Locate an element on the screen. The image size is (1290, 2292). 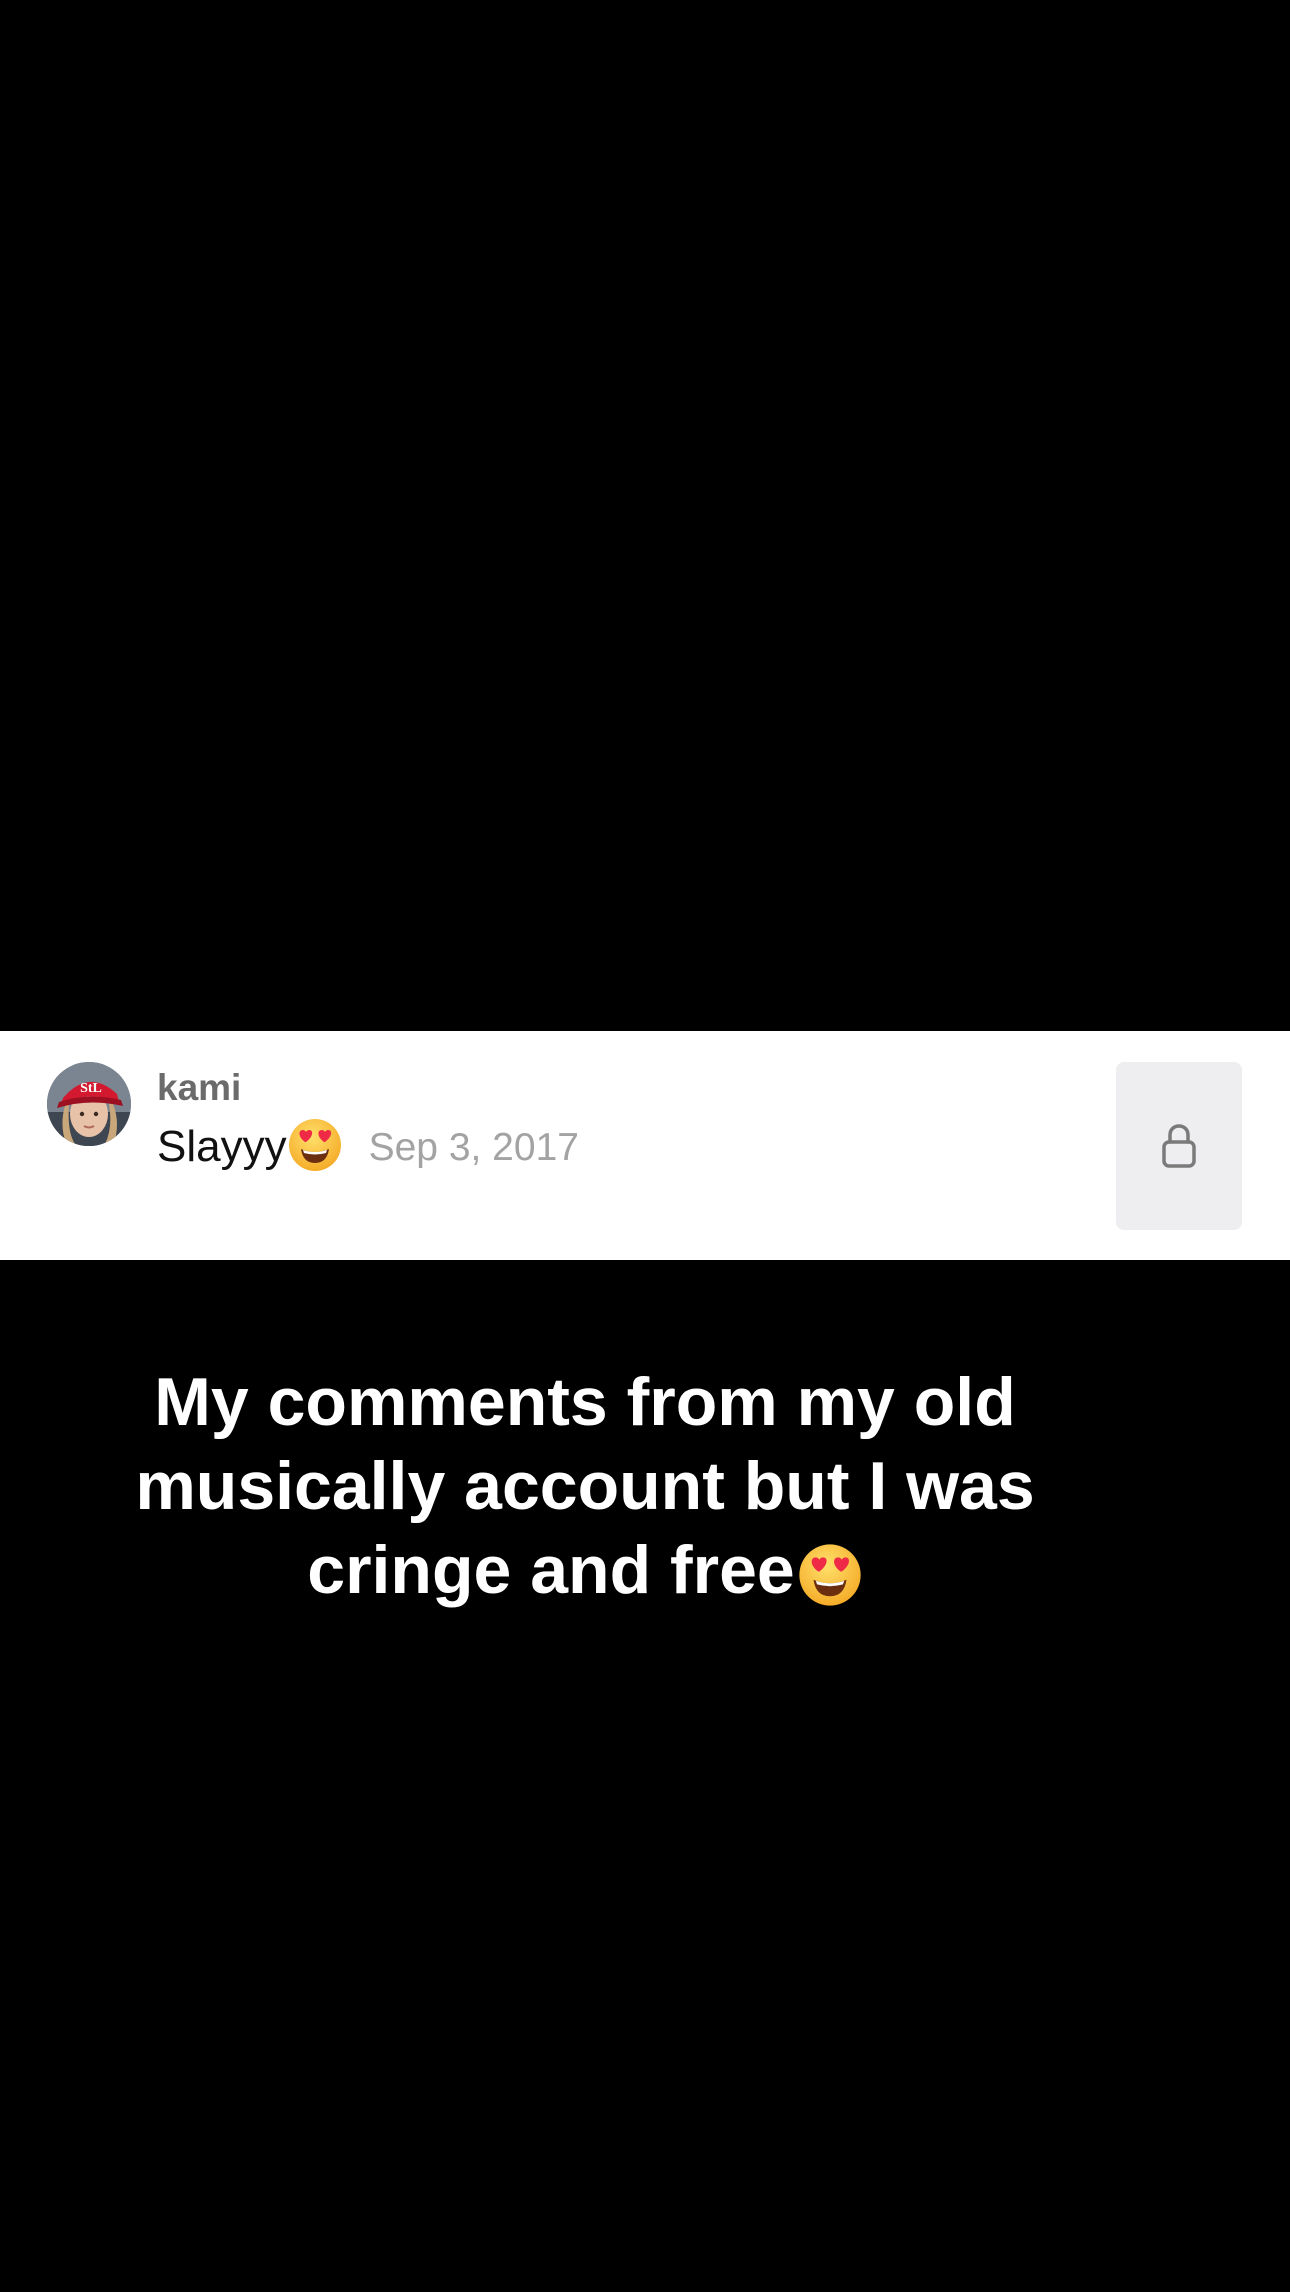
comment-body: Slayyy Sep 3, 2017 is located at coordinates (368, 1147).